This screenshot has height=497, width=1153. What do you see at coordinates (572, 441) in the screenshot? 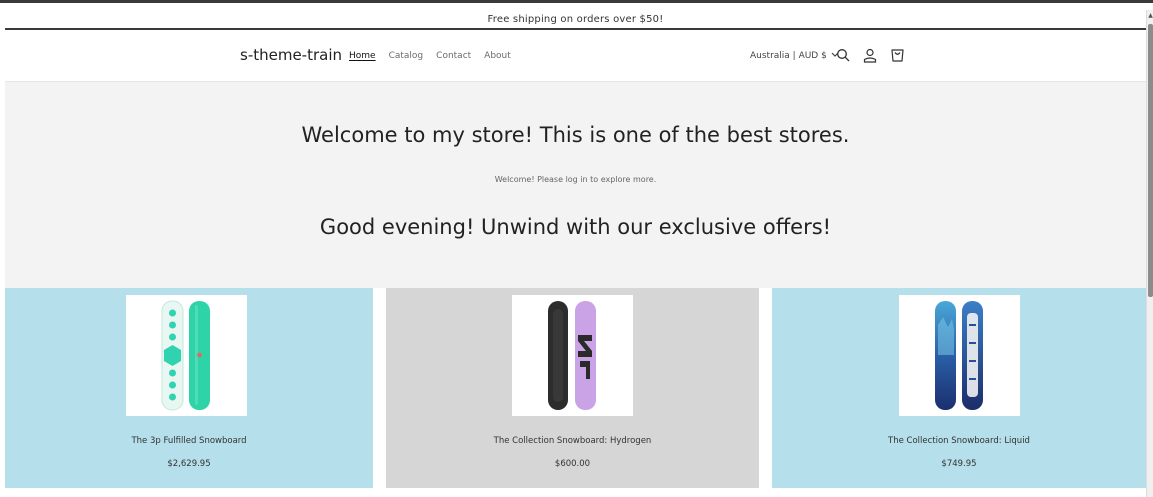
I see `product-title: The Collection Snowboard: Hydrogen` at bounding box center [572, 441].